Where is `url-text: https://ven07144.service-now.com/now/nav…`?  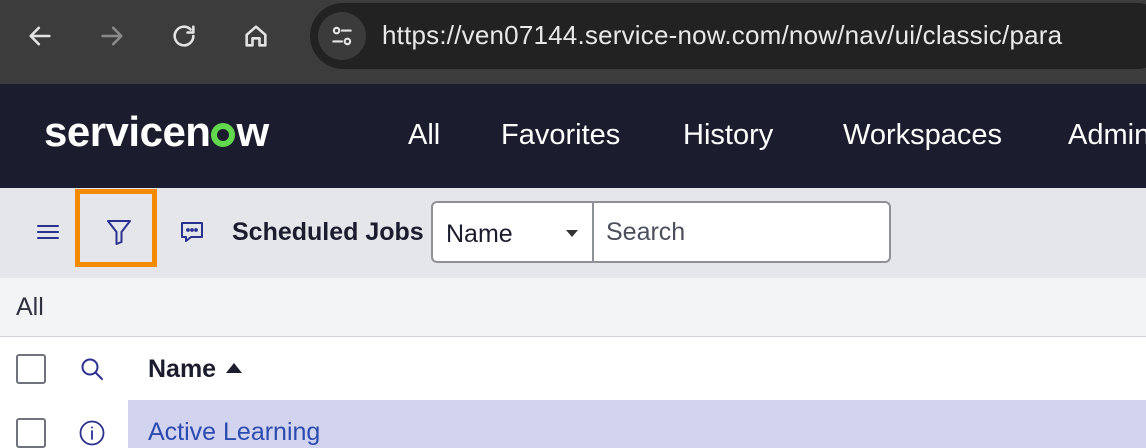 url-text: https://ven07144.service-now.com/now/nav… is located at coordinates (722, 35).